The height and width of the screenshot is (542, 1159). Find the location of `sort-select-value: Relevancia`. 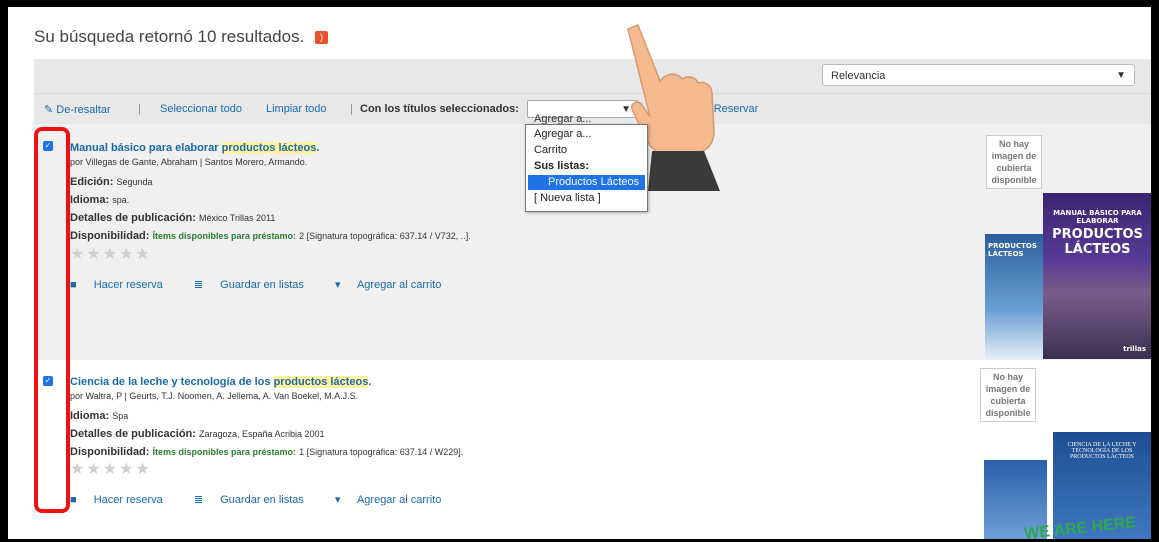

sort-select-value: Relevancia is located at coordinates (858, 76).